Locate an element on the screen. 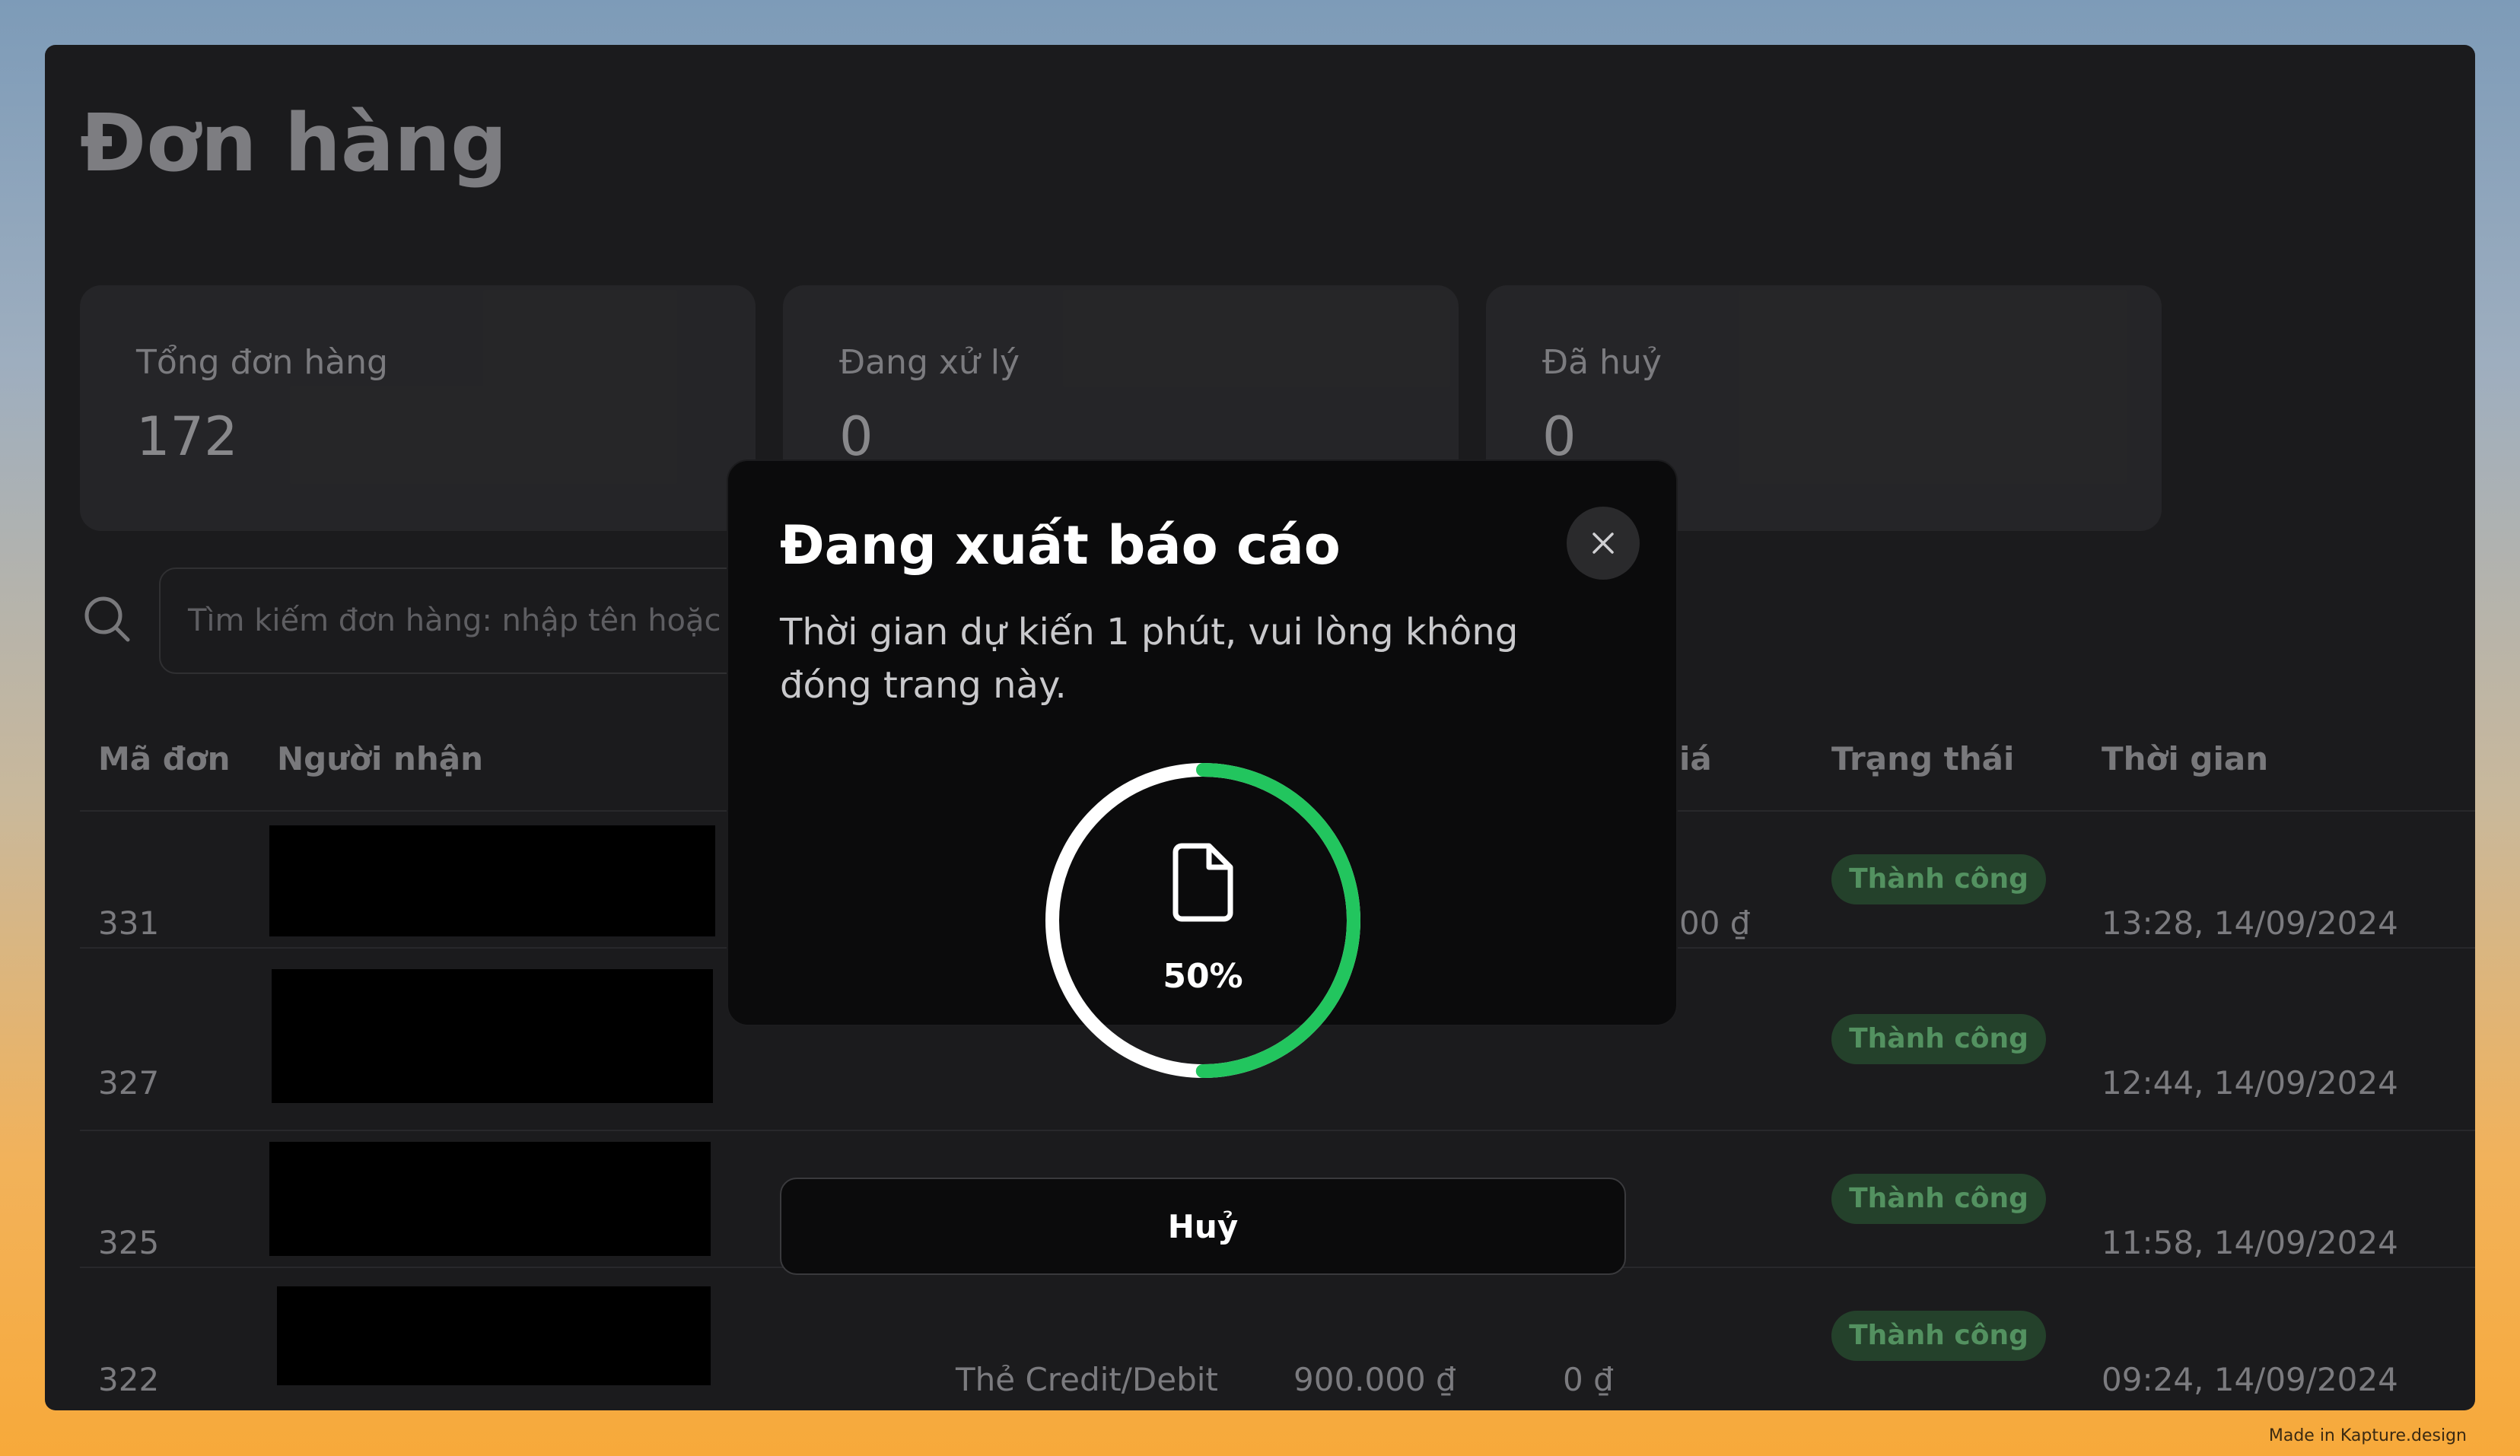  modal-title: Đang xuất báo cáo is located at coordinates (1060, 545).